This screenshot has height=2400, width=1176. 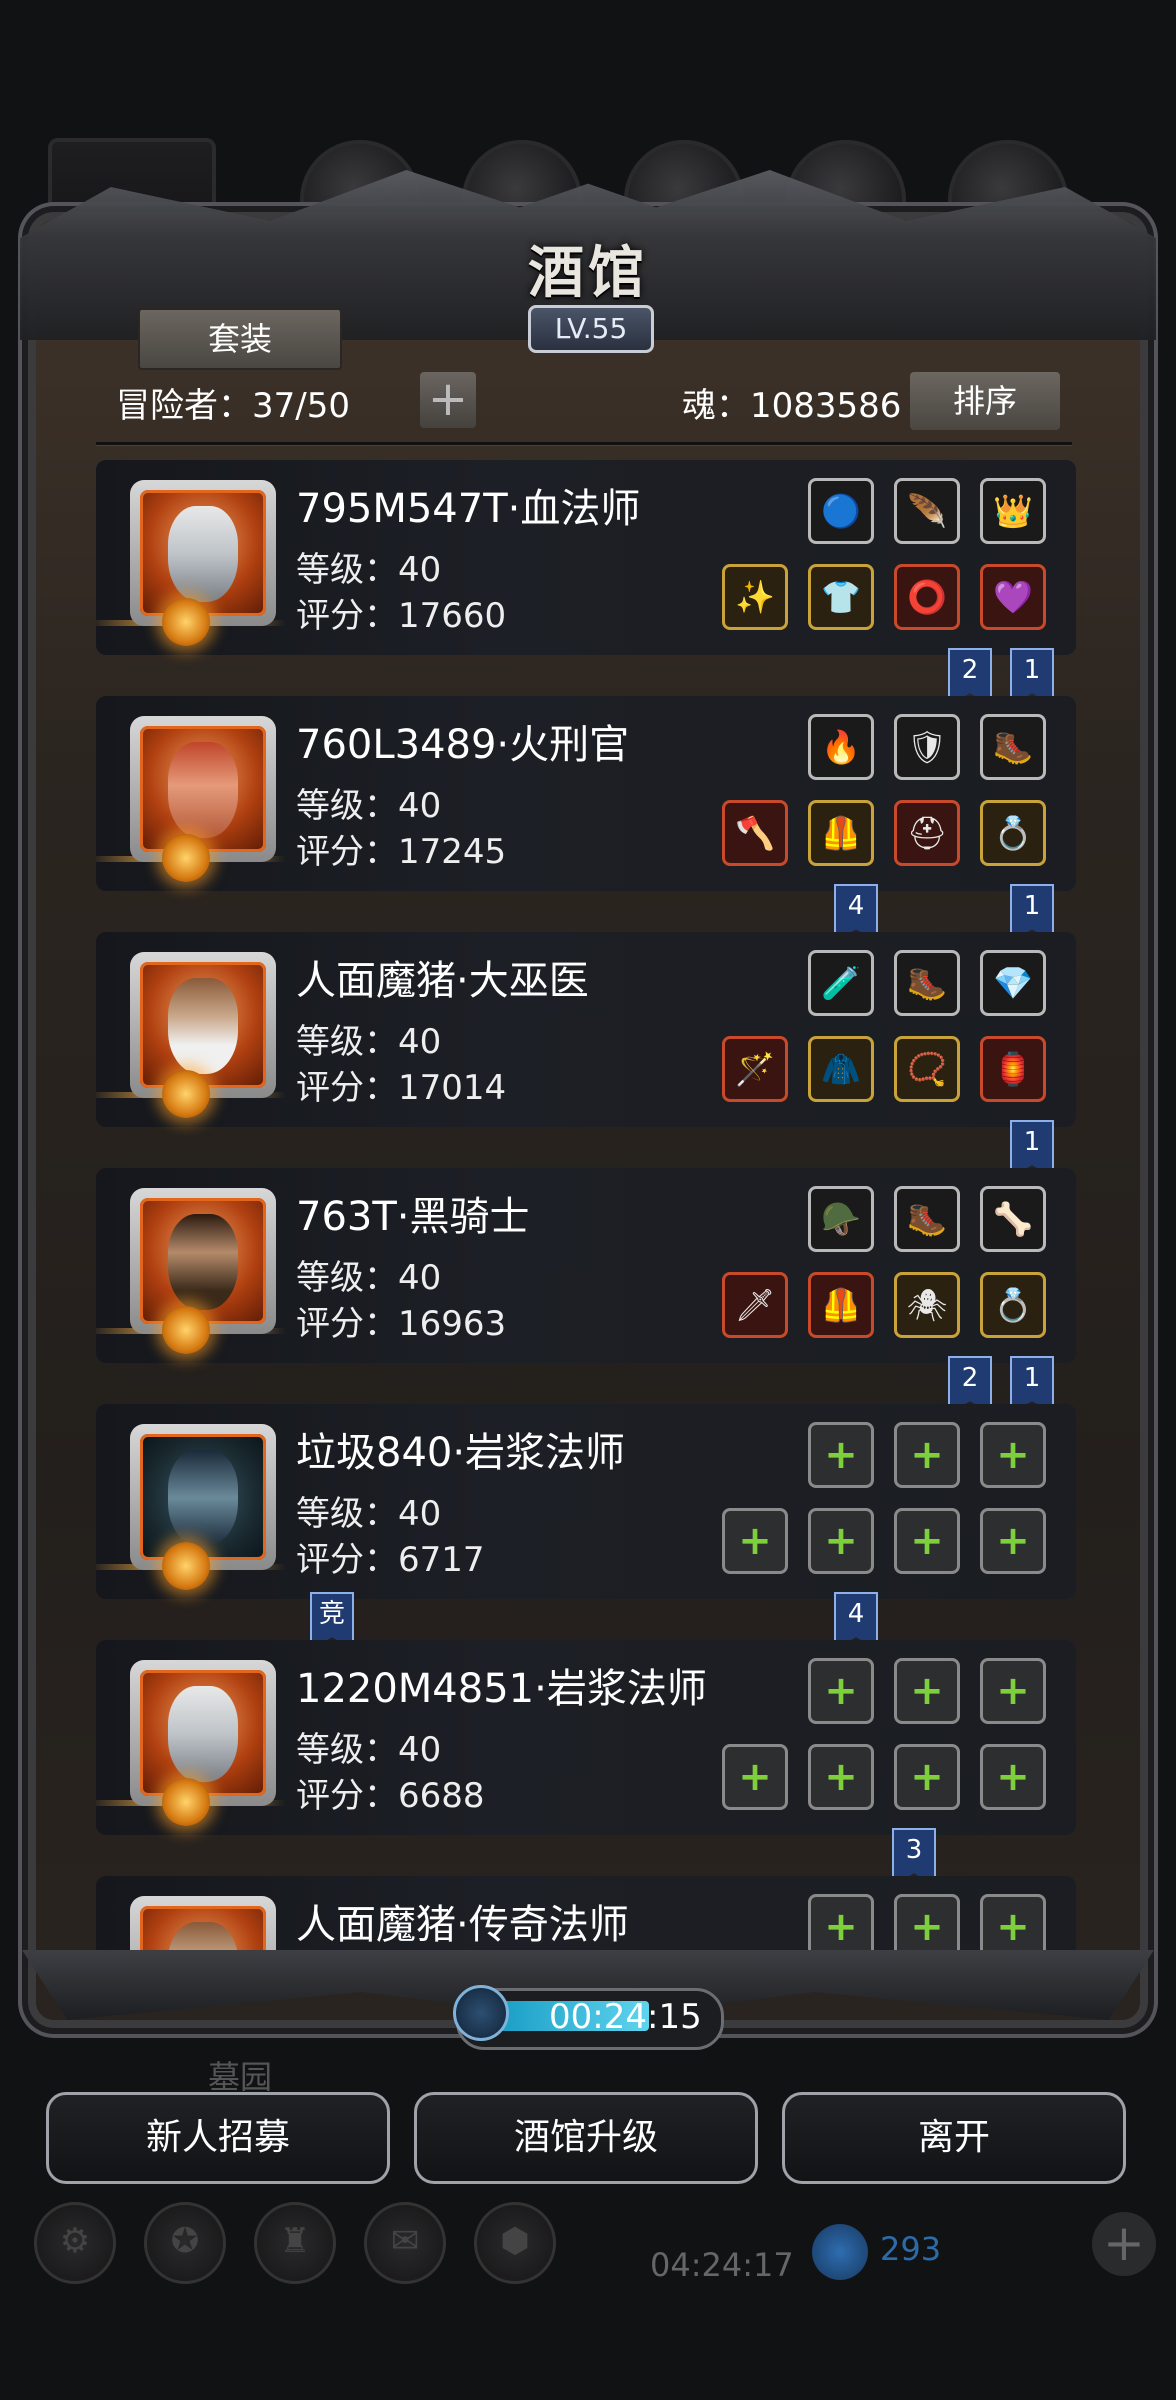 I want to click on redhair-face, so click(x=203, y=790).